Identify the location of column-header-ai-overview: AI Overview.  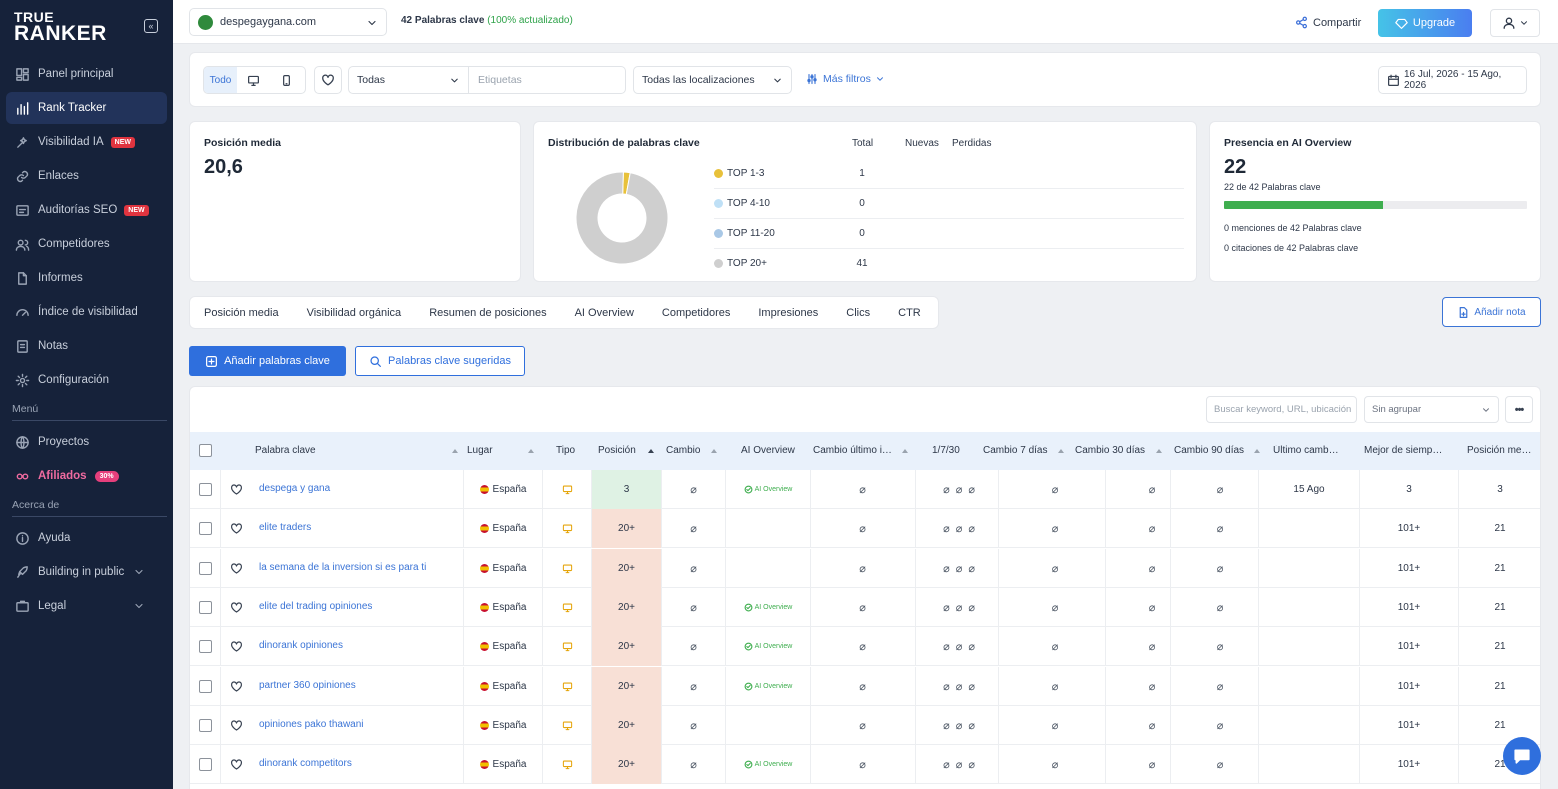
(776, 450).